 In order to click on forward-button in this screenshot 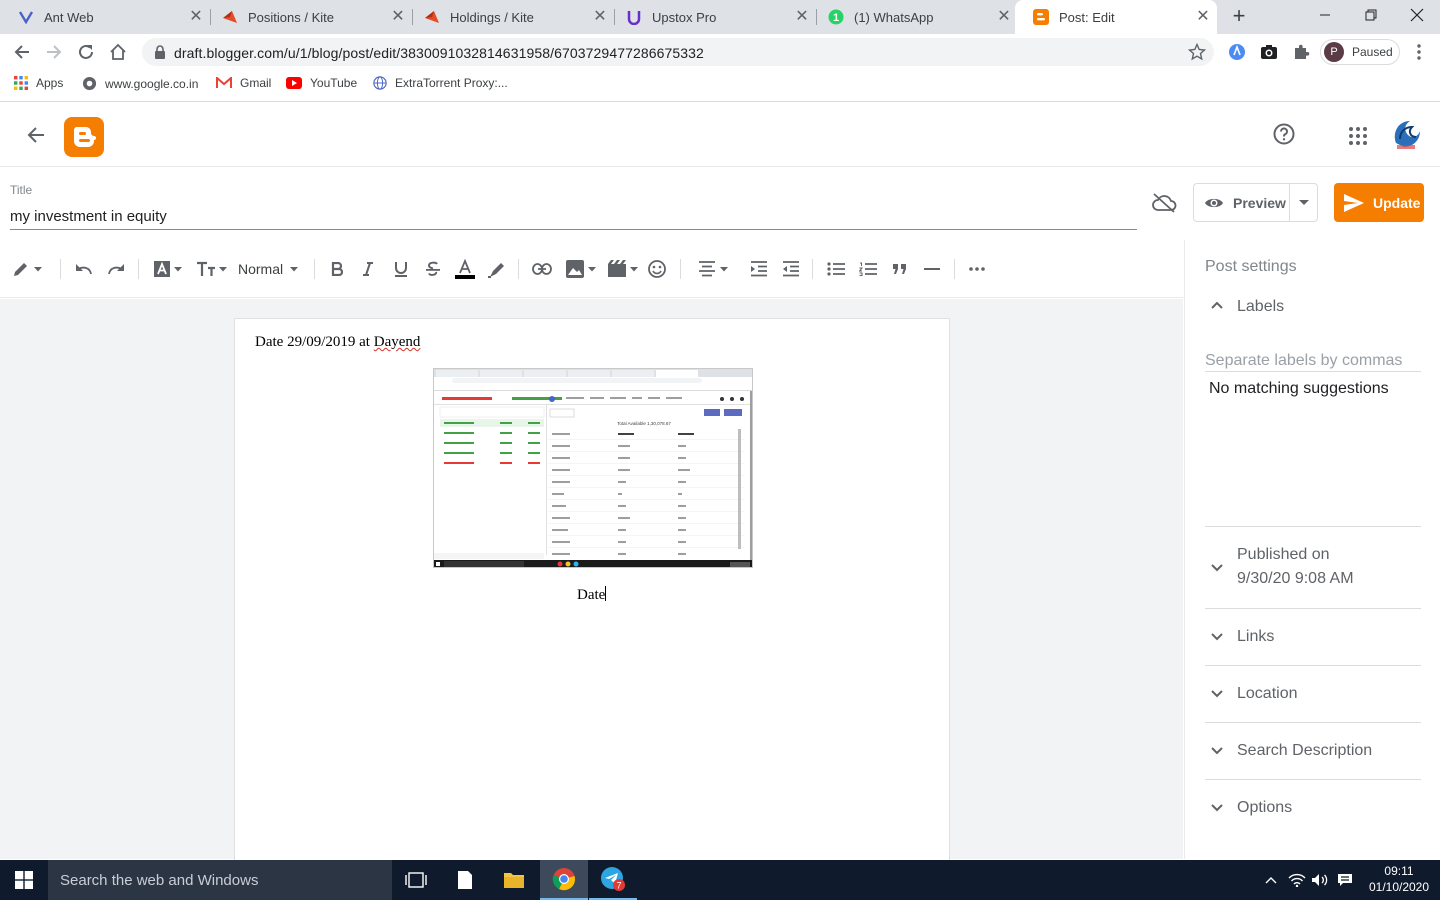, I will do `click(54, 52)`.